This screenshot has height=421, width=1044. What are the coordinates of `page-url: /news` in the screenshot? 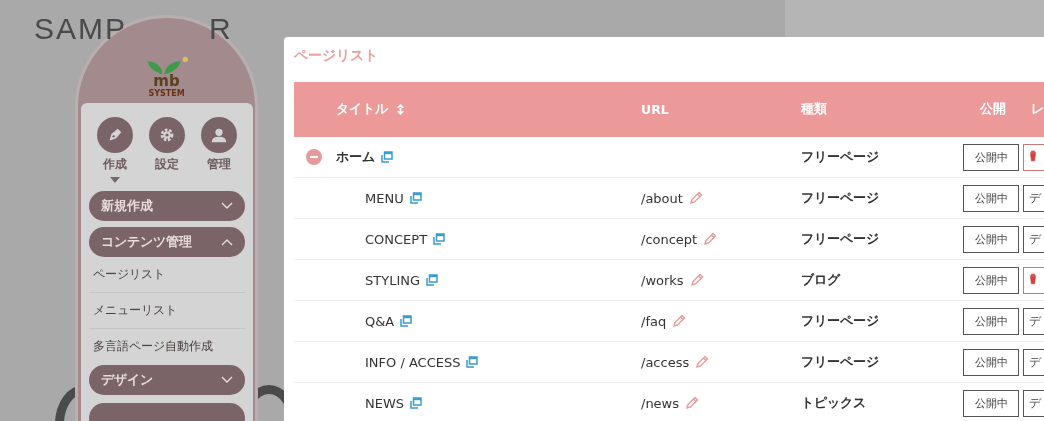 It's located at (660, 403).